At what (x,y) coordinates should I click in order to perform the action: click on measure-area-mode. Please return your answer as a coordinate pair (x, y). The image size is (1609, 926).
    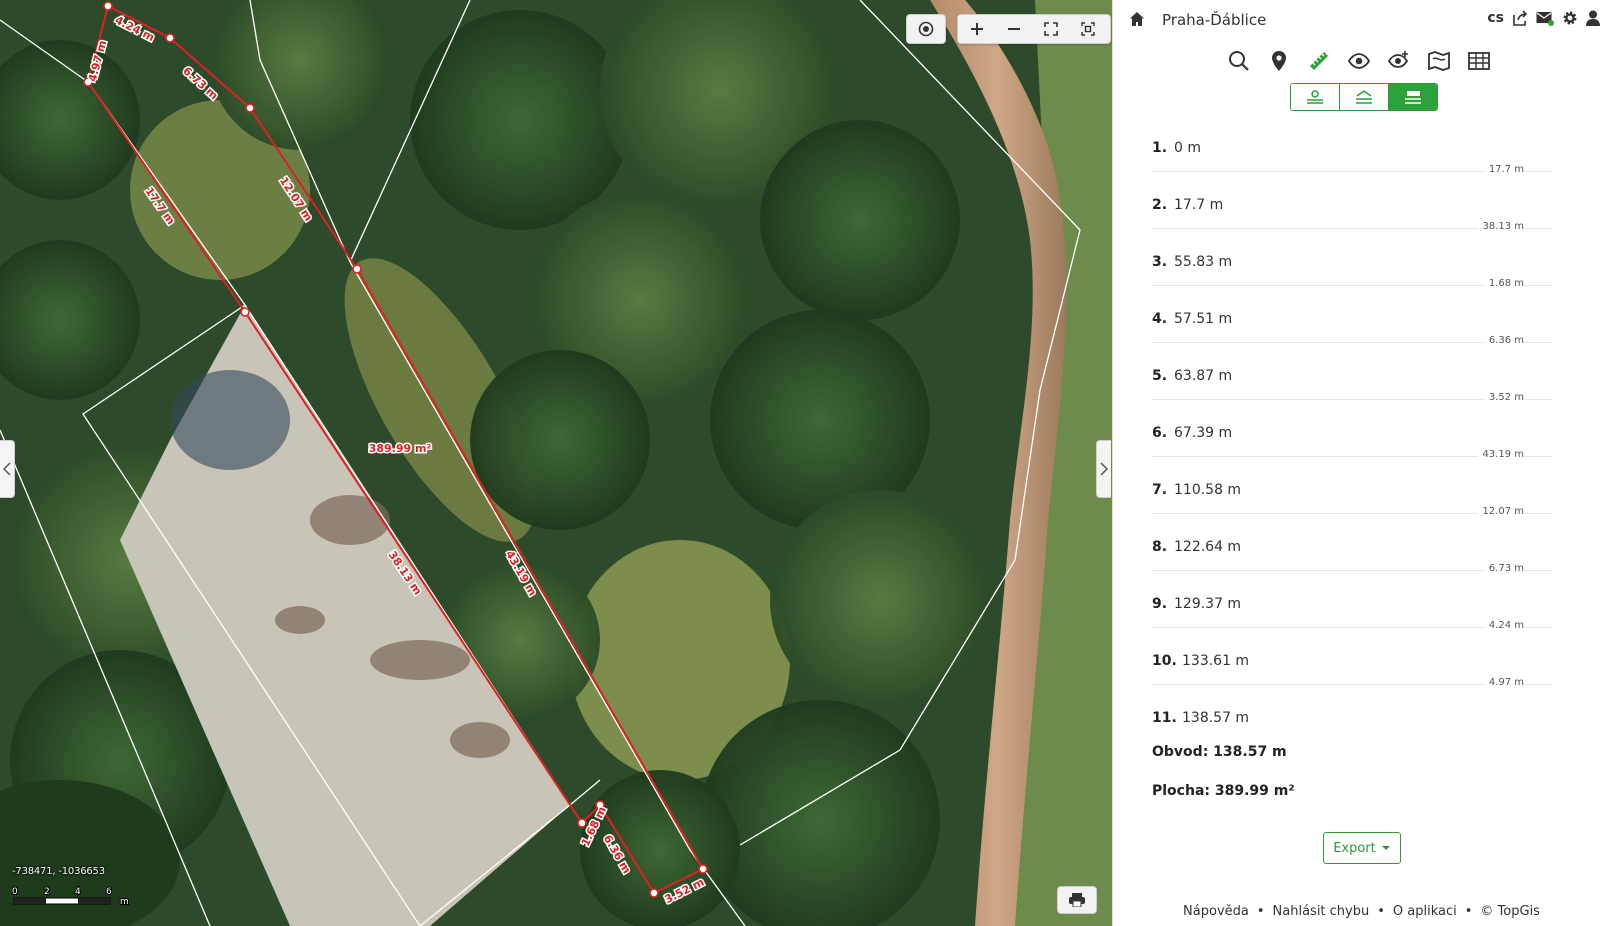
    Looking at the image, I should click on (1413, 97).